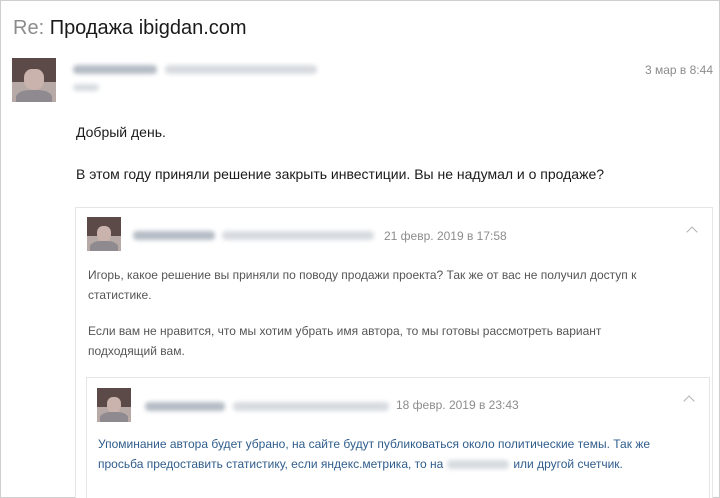  Describe the element at coordinates (678, 70) in the screenshot. I see `message-date: 3 мар в 8:44` at that location.